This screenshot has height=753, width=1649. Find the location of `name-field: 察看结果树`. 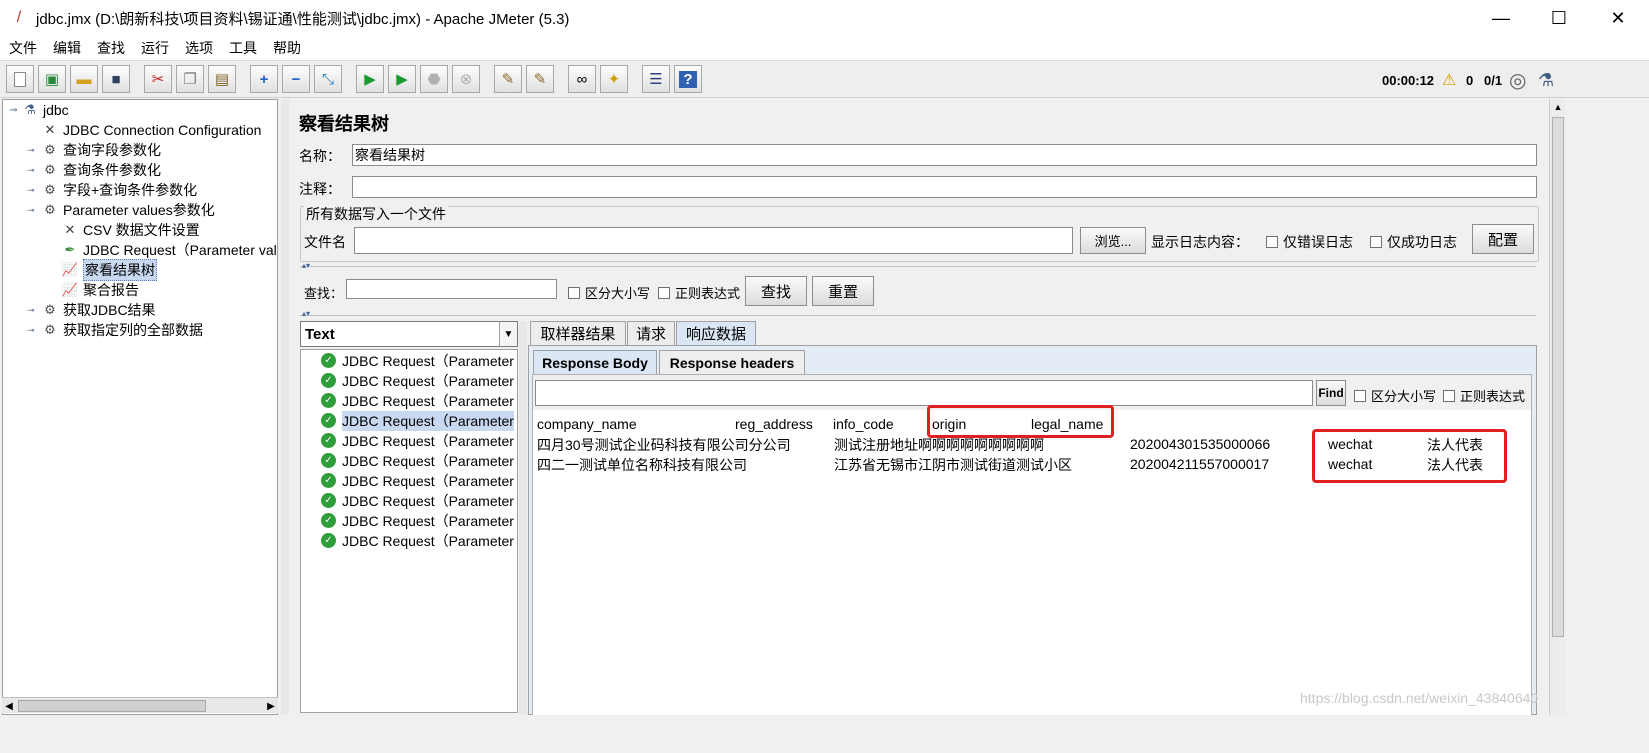

name-field: 察看结果树 is located at coordinates (944, 155).